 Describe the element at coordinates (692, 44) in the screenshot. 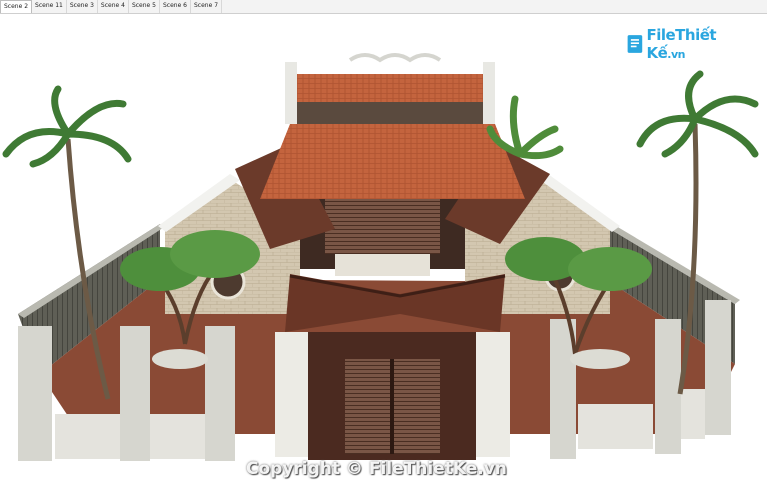

I see `logo-text: FileThiết Kế.vn` at that location.